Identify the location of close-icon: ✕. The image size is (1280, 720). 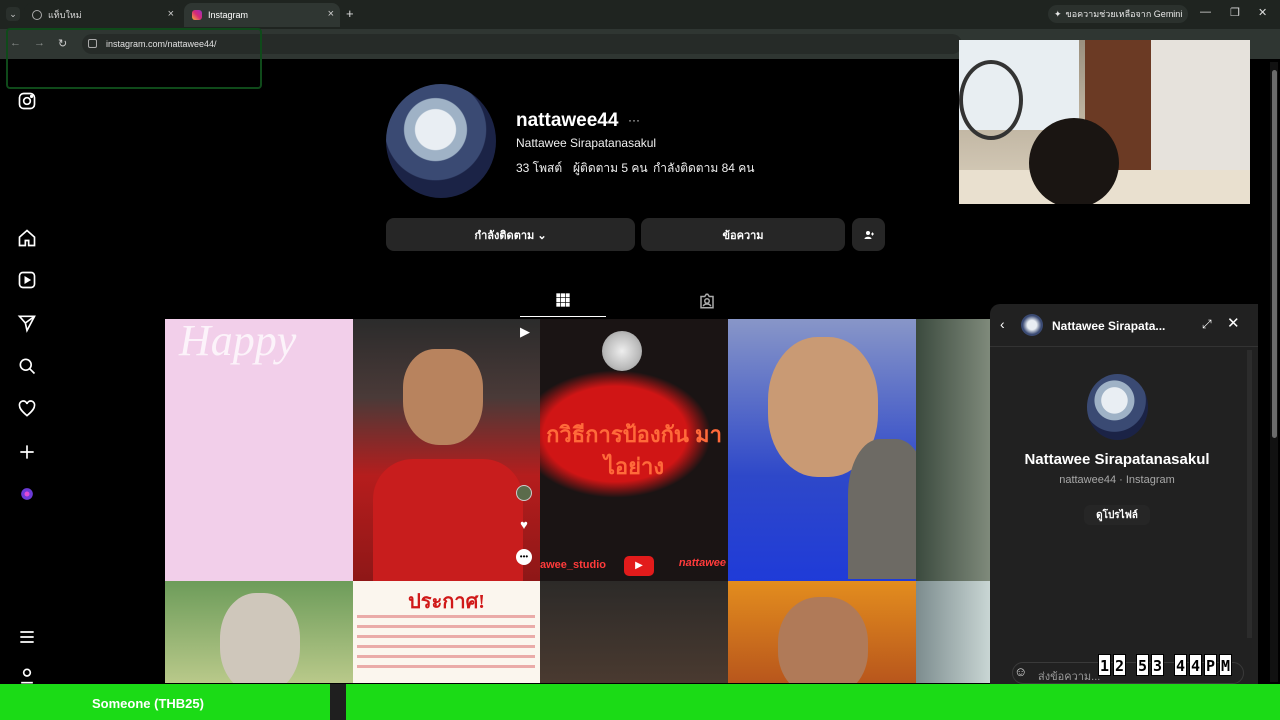
(1233, 323).